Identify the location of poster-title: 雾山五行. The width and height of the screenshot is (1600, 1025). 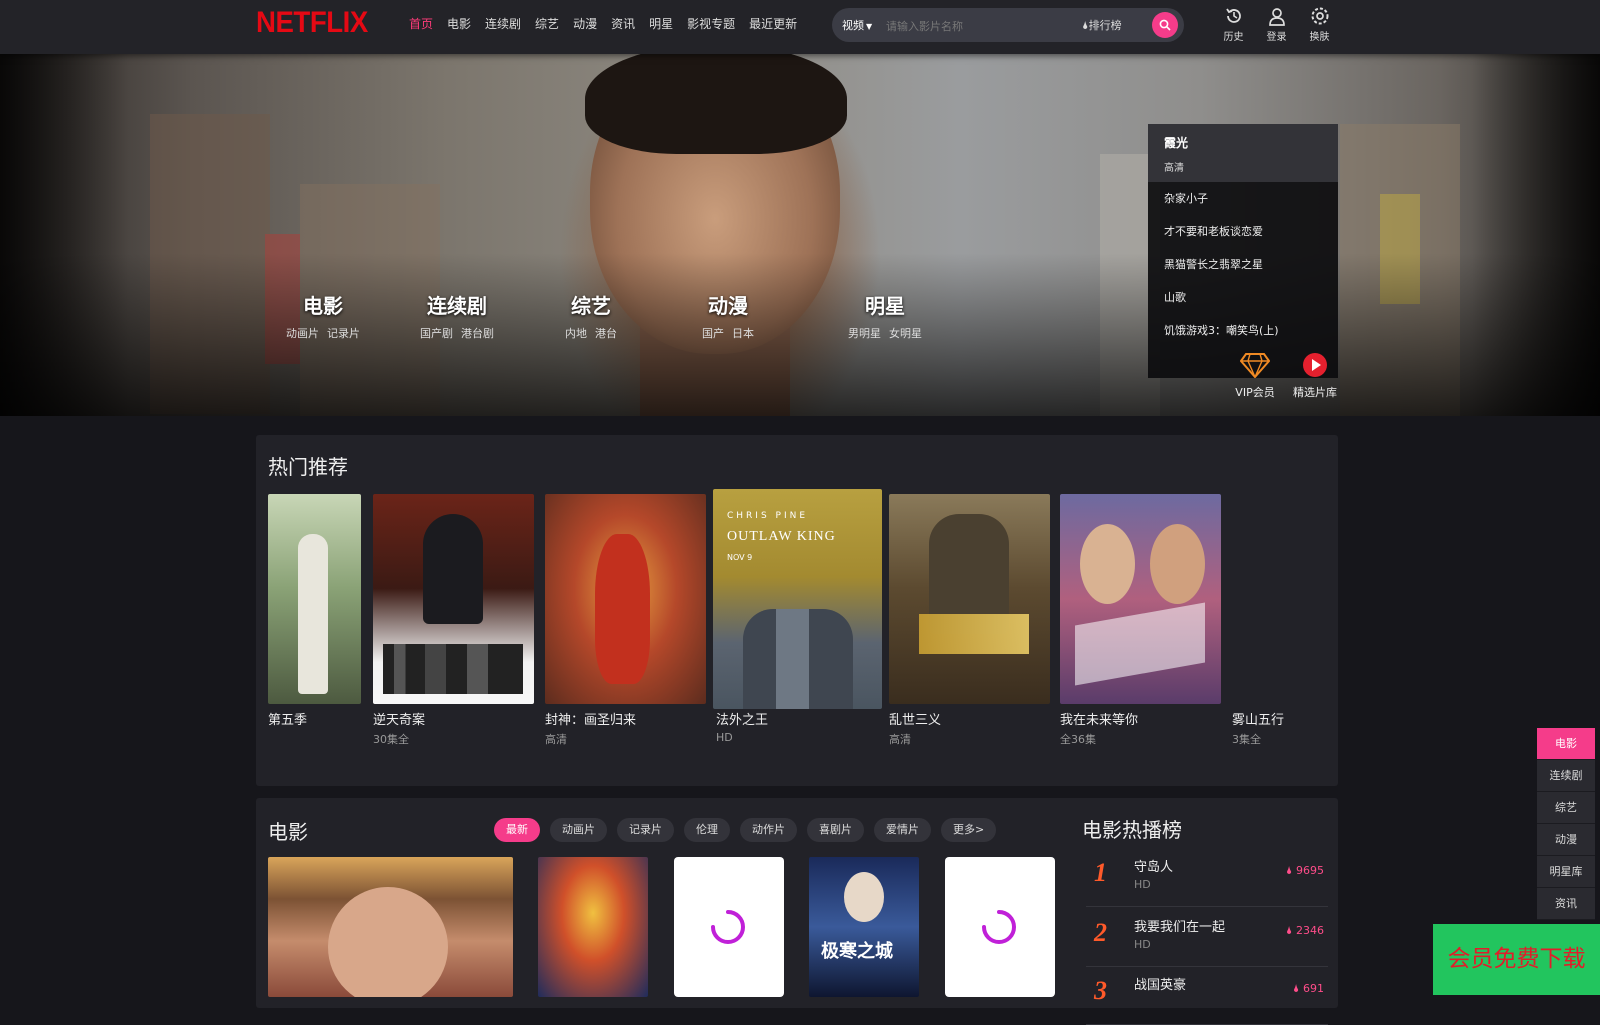
(1258, 718).